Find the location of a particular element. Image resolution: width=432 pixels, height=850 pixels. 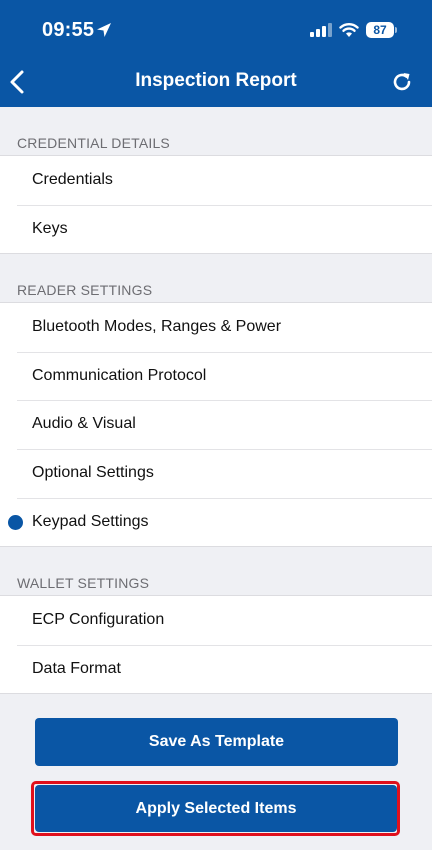

battery-tip is located at coordinates (396, 30).